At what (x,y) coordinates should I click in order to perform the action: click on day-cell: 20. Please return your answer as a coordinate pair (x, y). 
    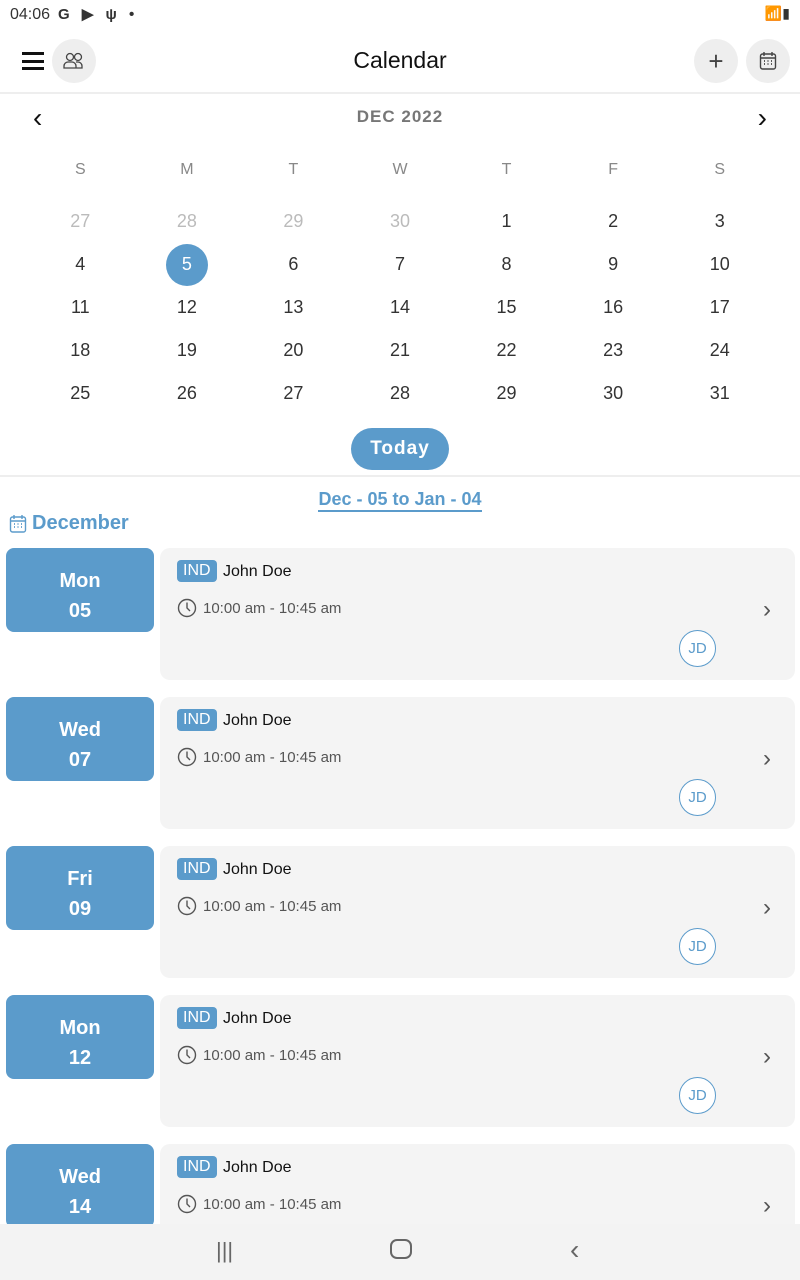
    Looking at the image, I should click on (293, 350).